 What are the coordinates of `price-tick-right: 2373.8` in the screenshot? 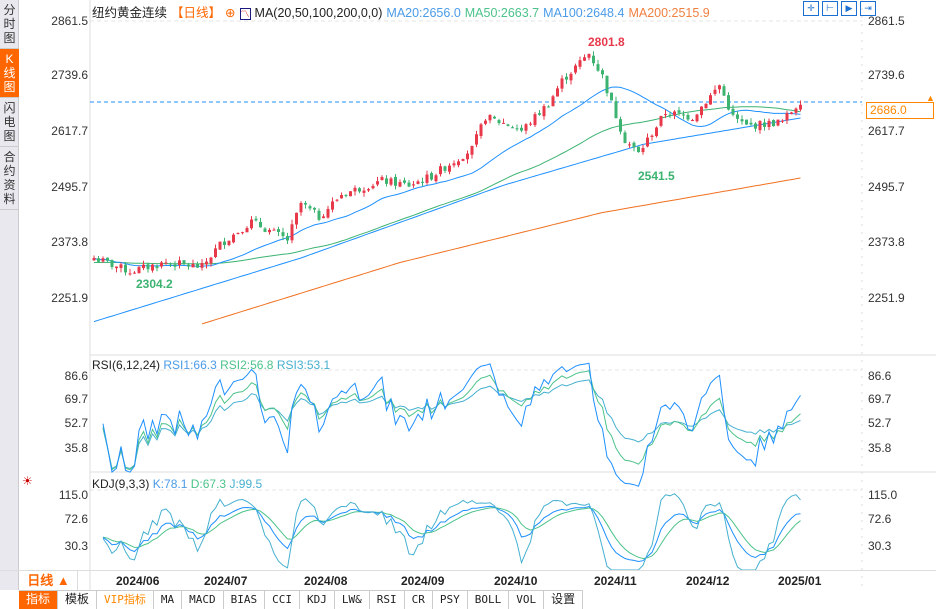 It's located at (886, 242).